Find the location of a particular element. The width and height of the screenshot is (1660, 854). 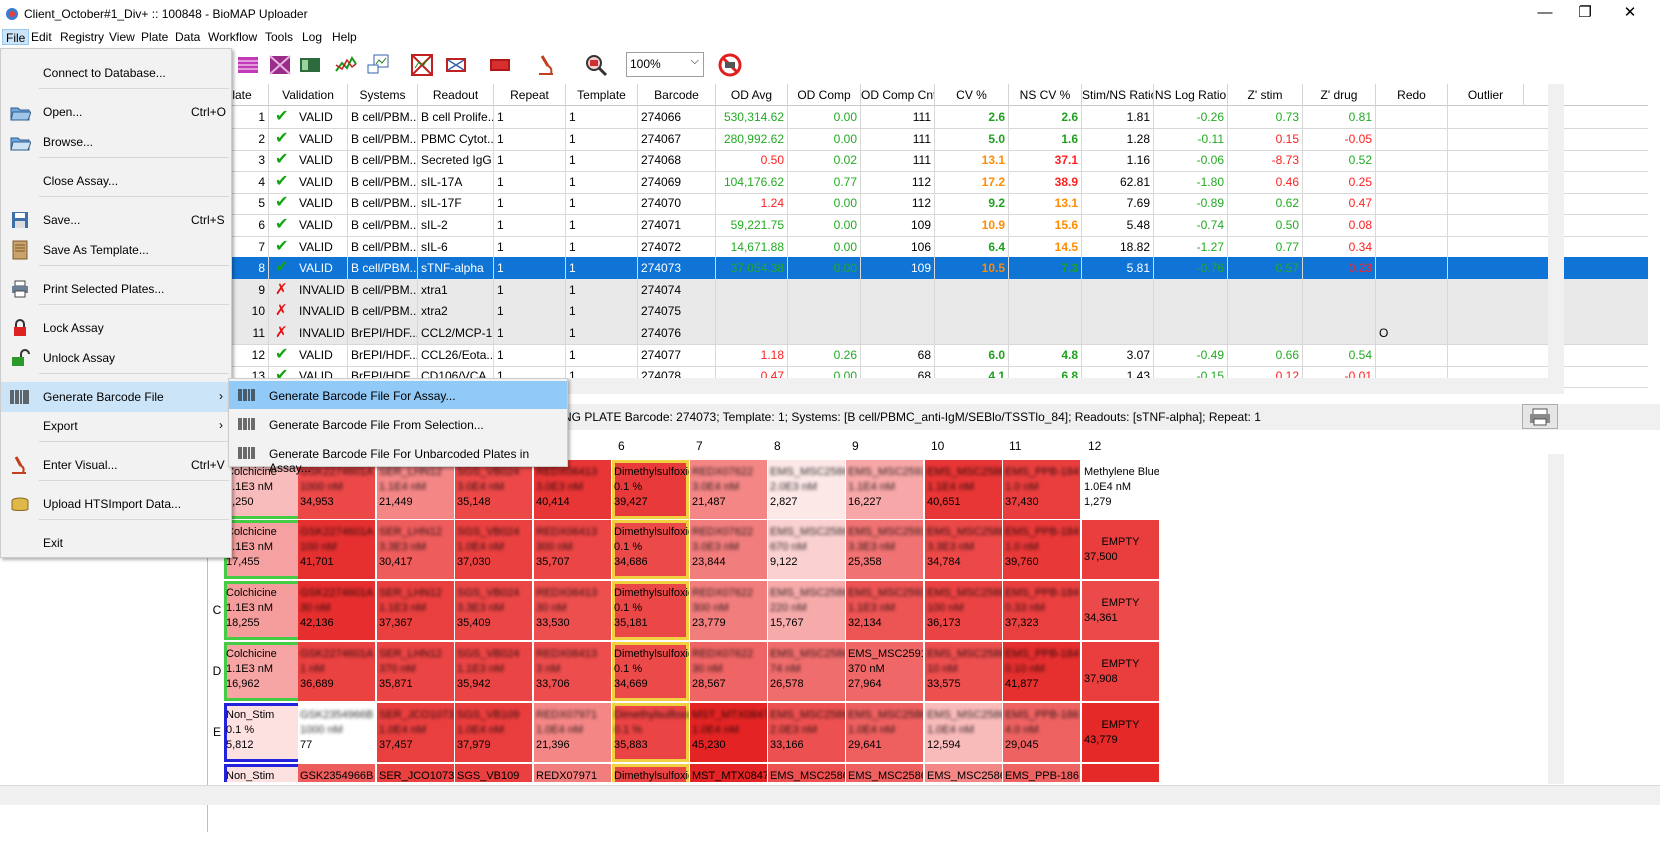

plate-well: MST_MTX08479 1.0E4 nM 45,230 is located at coordinates (729, 733).